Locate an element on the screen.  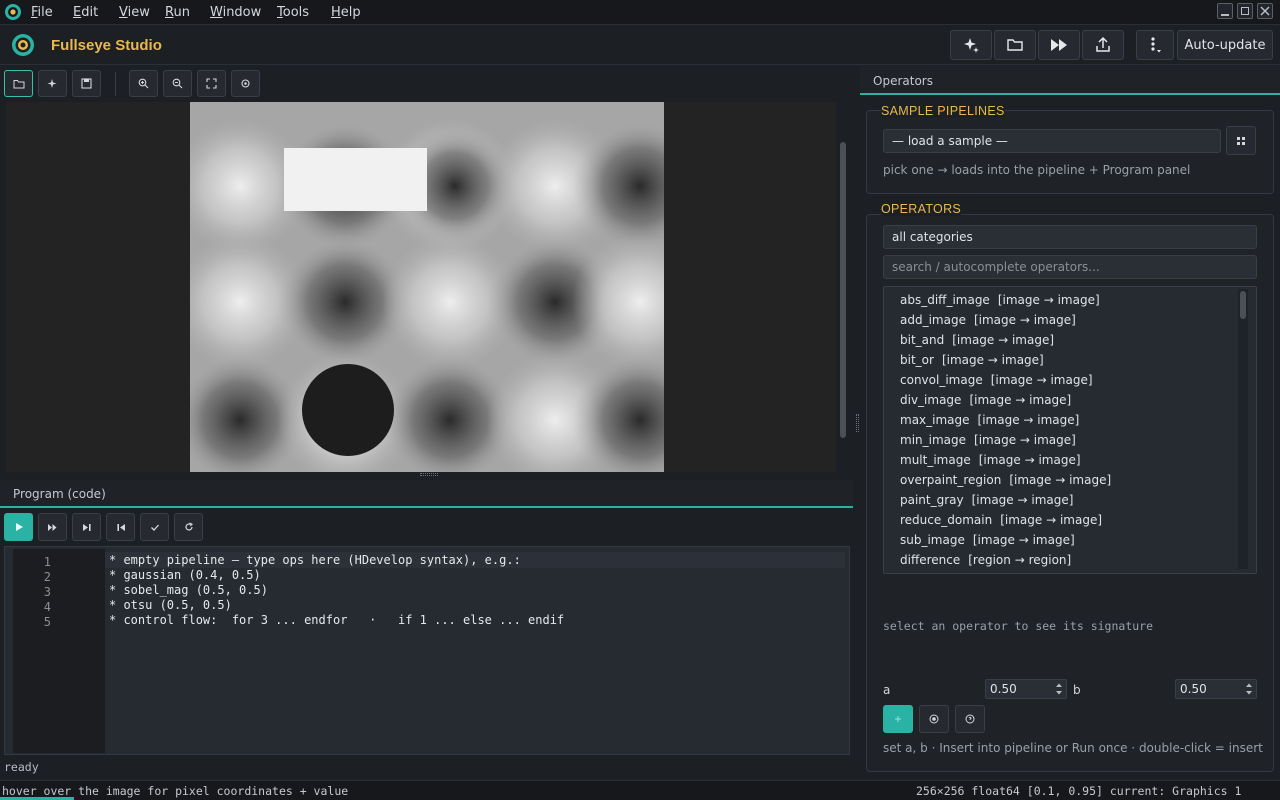
auto-update-button: Auto-update is located at coordinates (1225, 45).